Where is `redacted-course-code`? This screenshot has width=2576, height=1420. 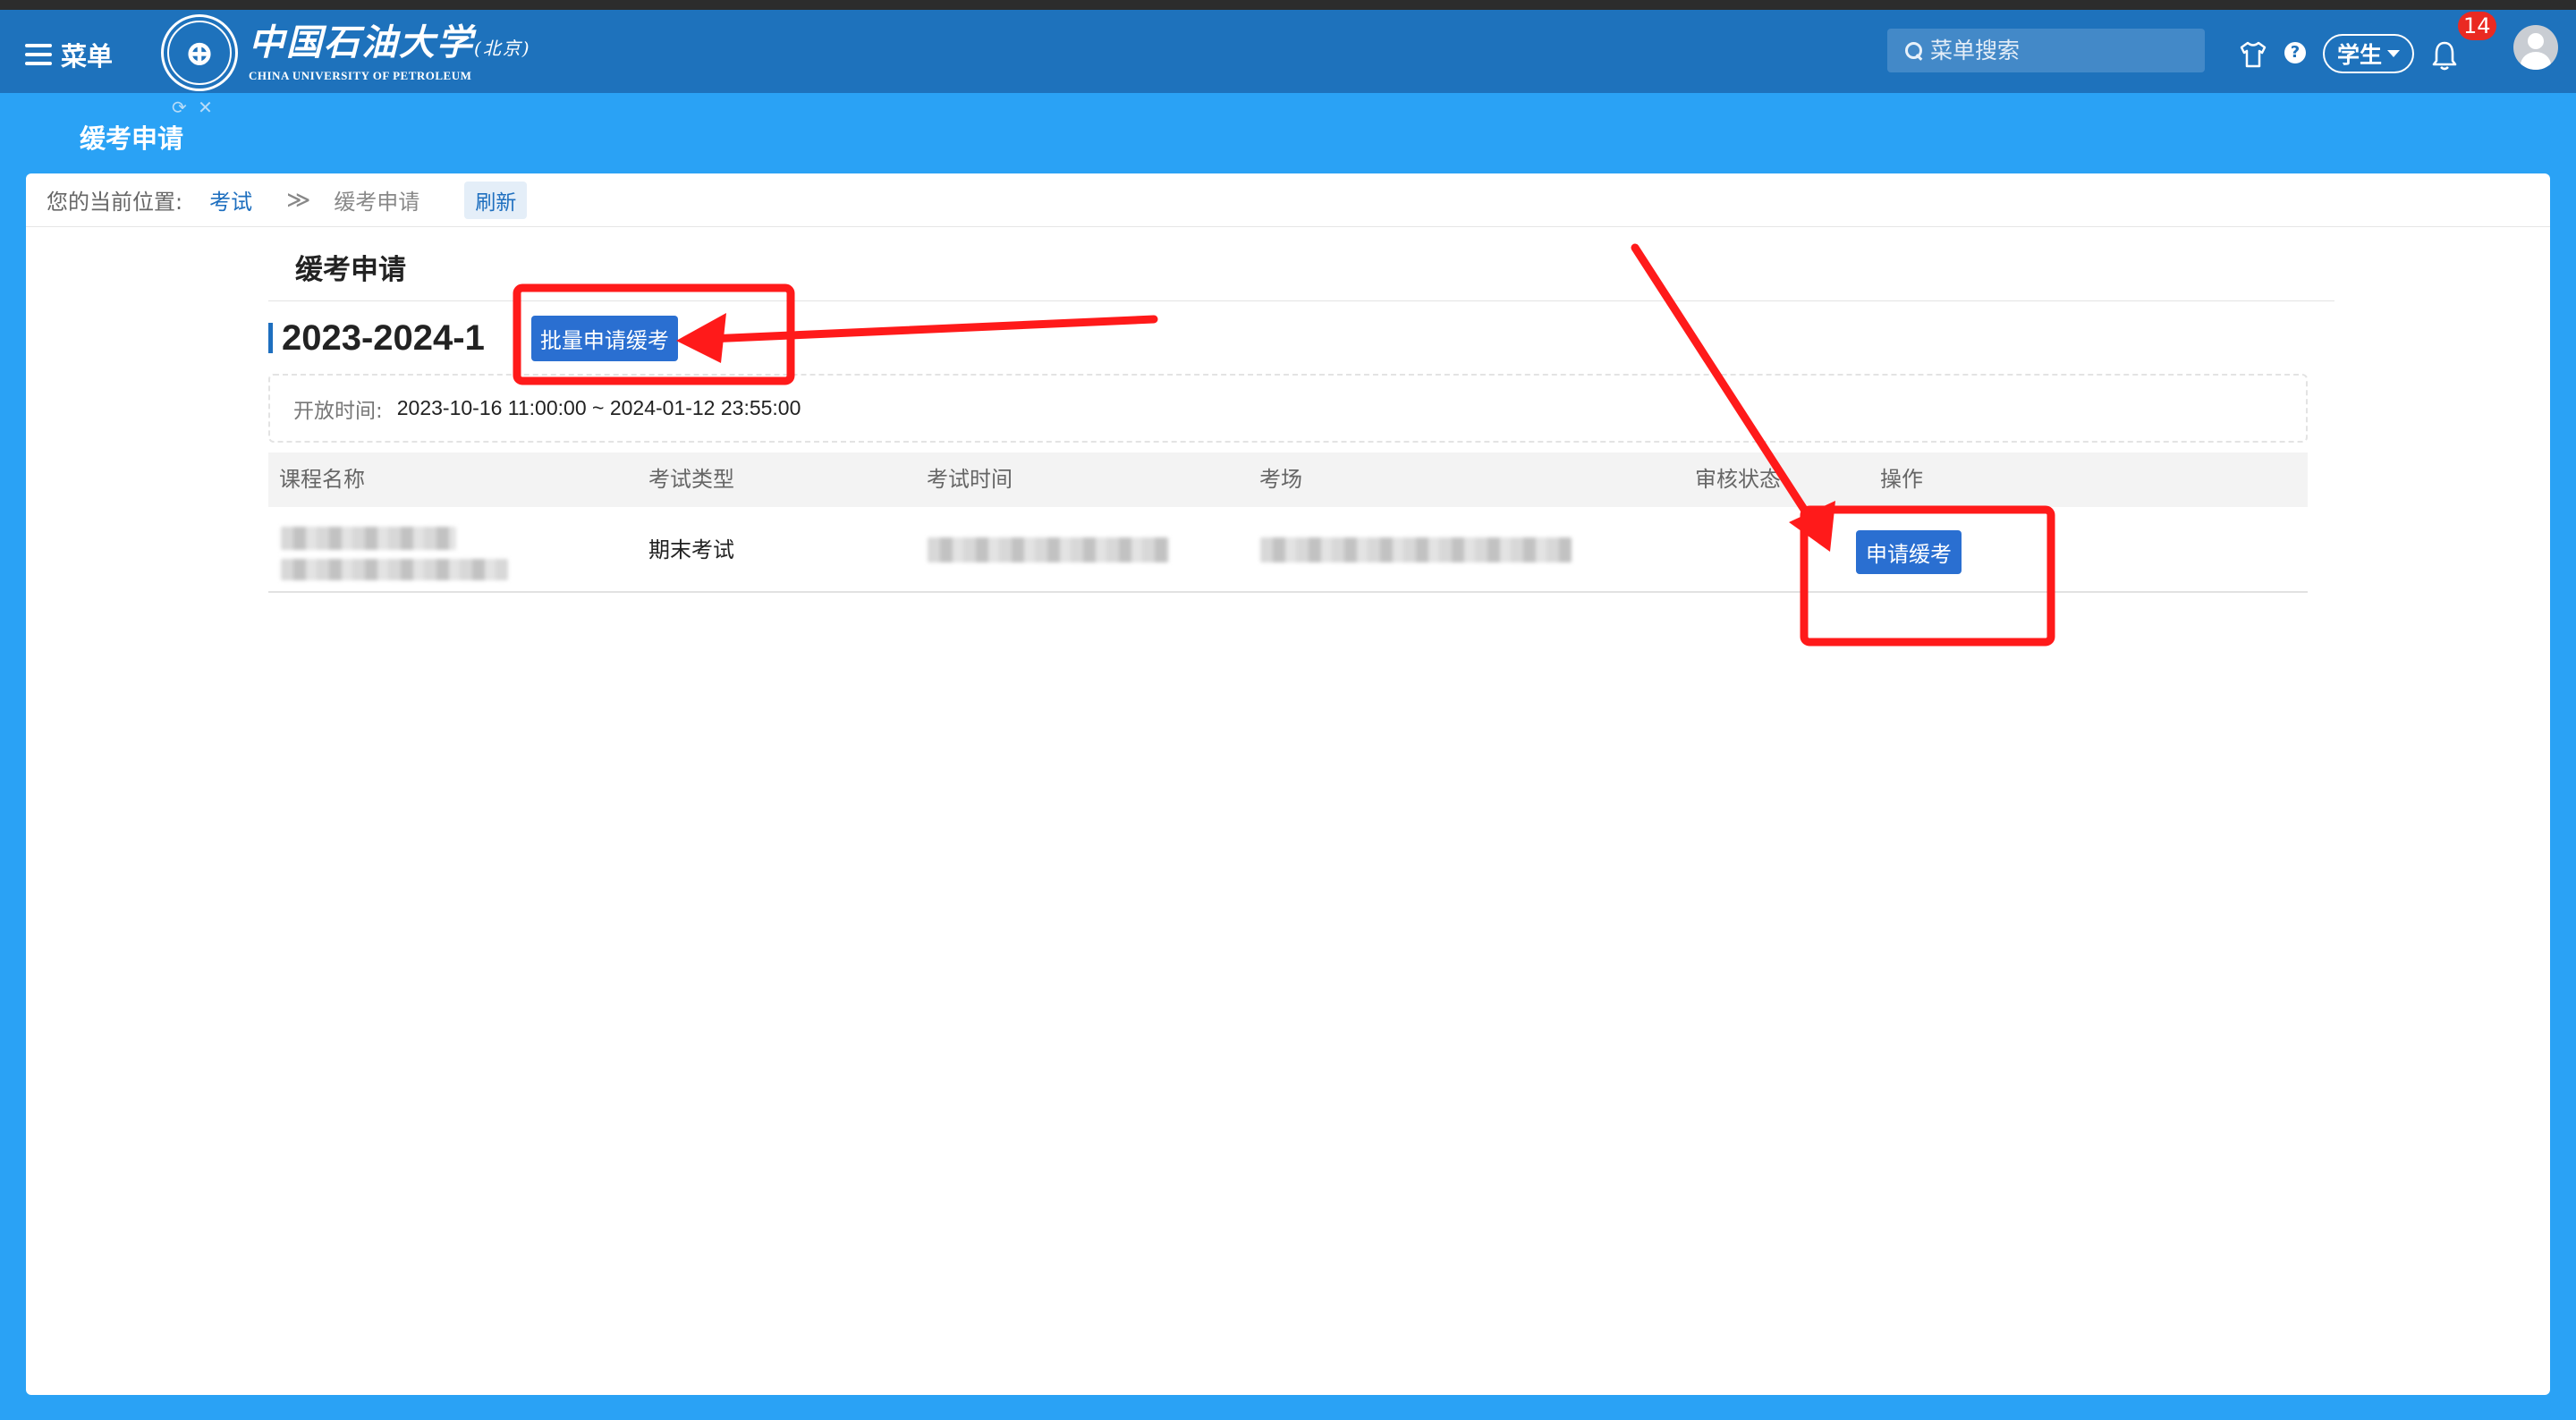 redacted-course-code is located at coordinates (394, 570).